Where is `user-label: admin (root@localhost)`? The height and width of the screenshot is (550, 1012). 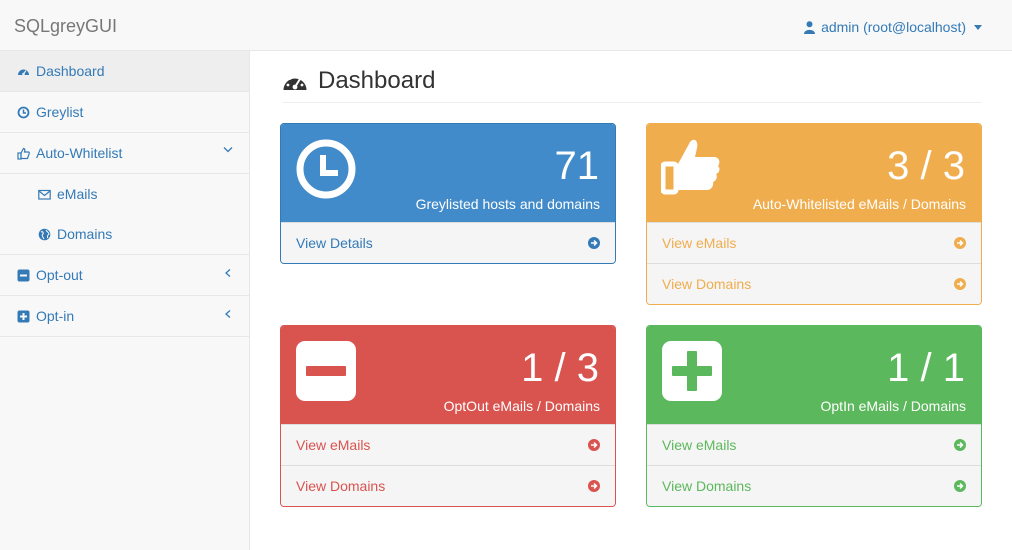 user-label: admin (root@localhost) is located at coordinates (893, 27).